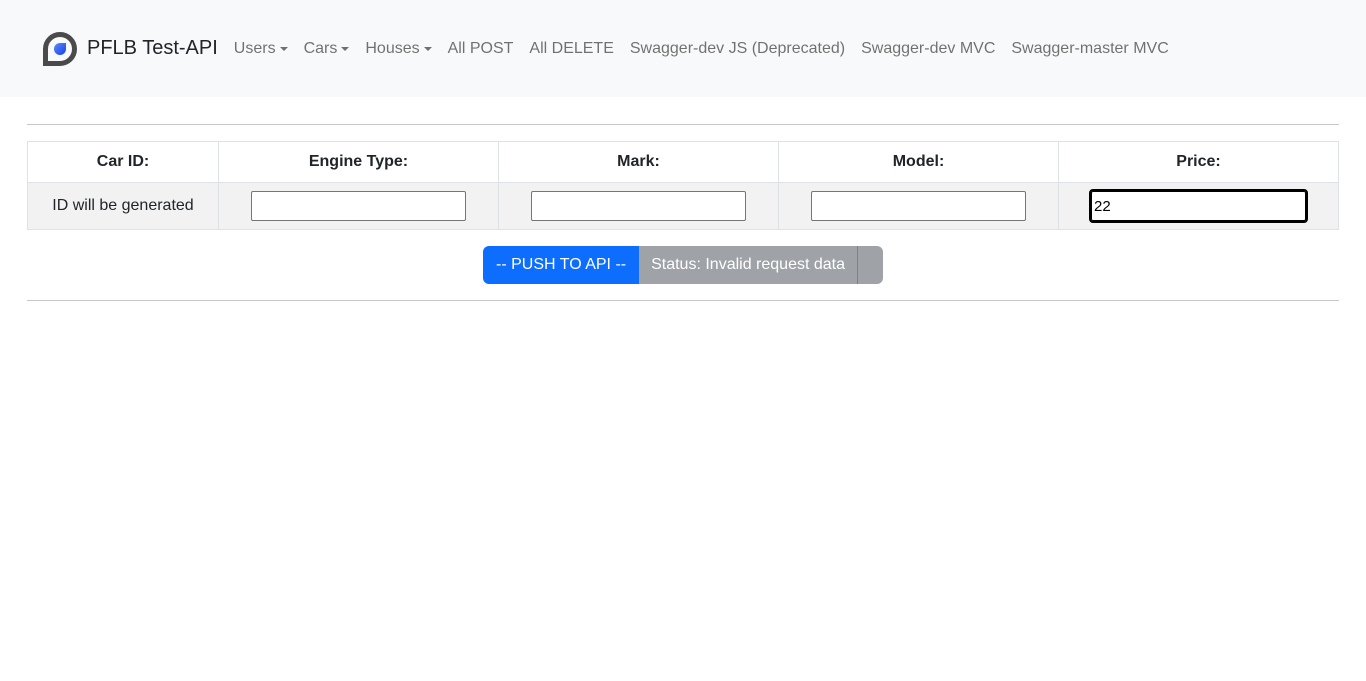  I want to click on nav-swagger-dev-mvc: Swagger-dev MVC, so click(928, 49).